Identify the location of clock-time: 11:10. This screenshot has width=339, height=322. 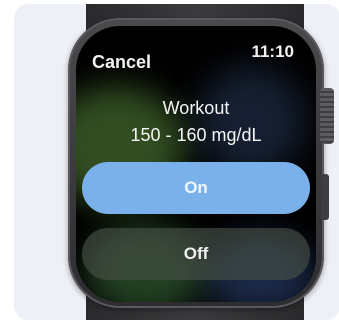
(272, 51).